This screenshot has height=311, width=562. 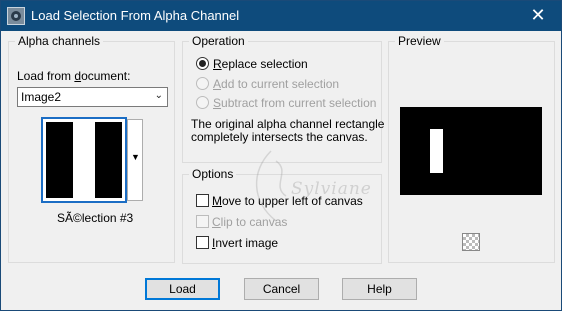 I want to click on replace-selection-label: Replace selection, so click(x=260, y=64).